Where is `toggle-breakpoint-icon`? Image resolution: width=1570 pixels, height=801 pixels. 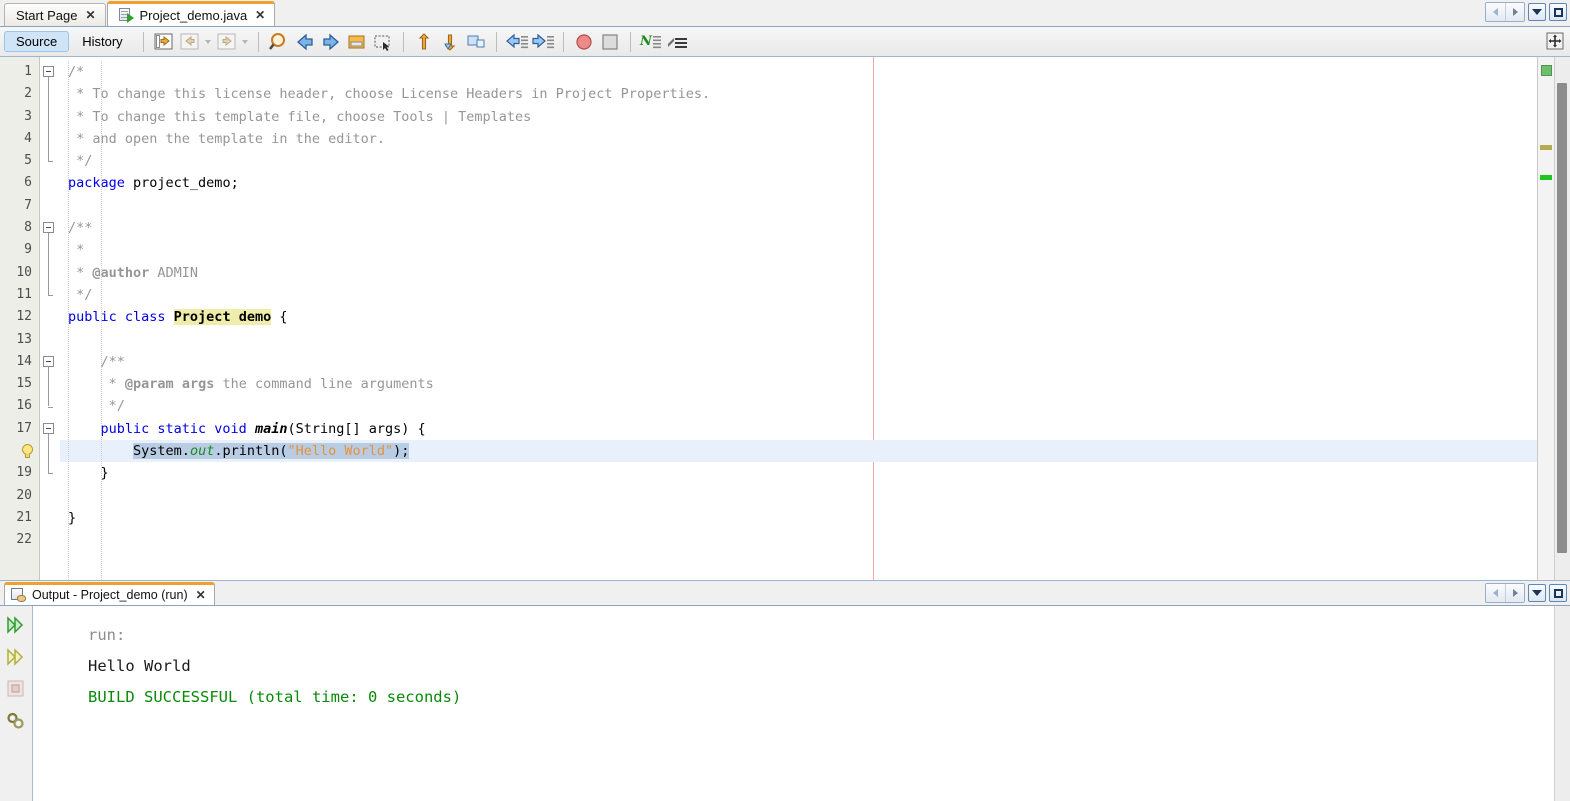 toggle-breakpoint-icon is located at coordinates (584, 42).